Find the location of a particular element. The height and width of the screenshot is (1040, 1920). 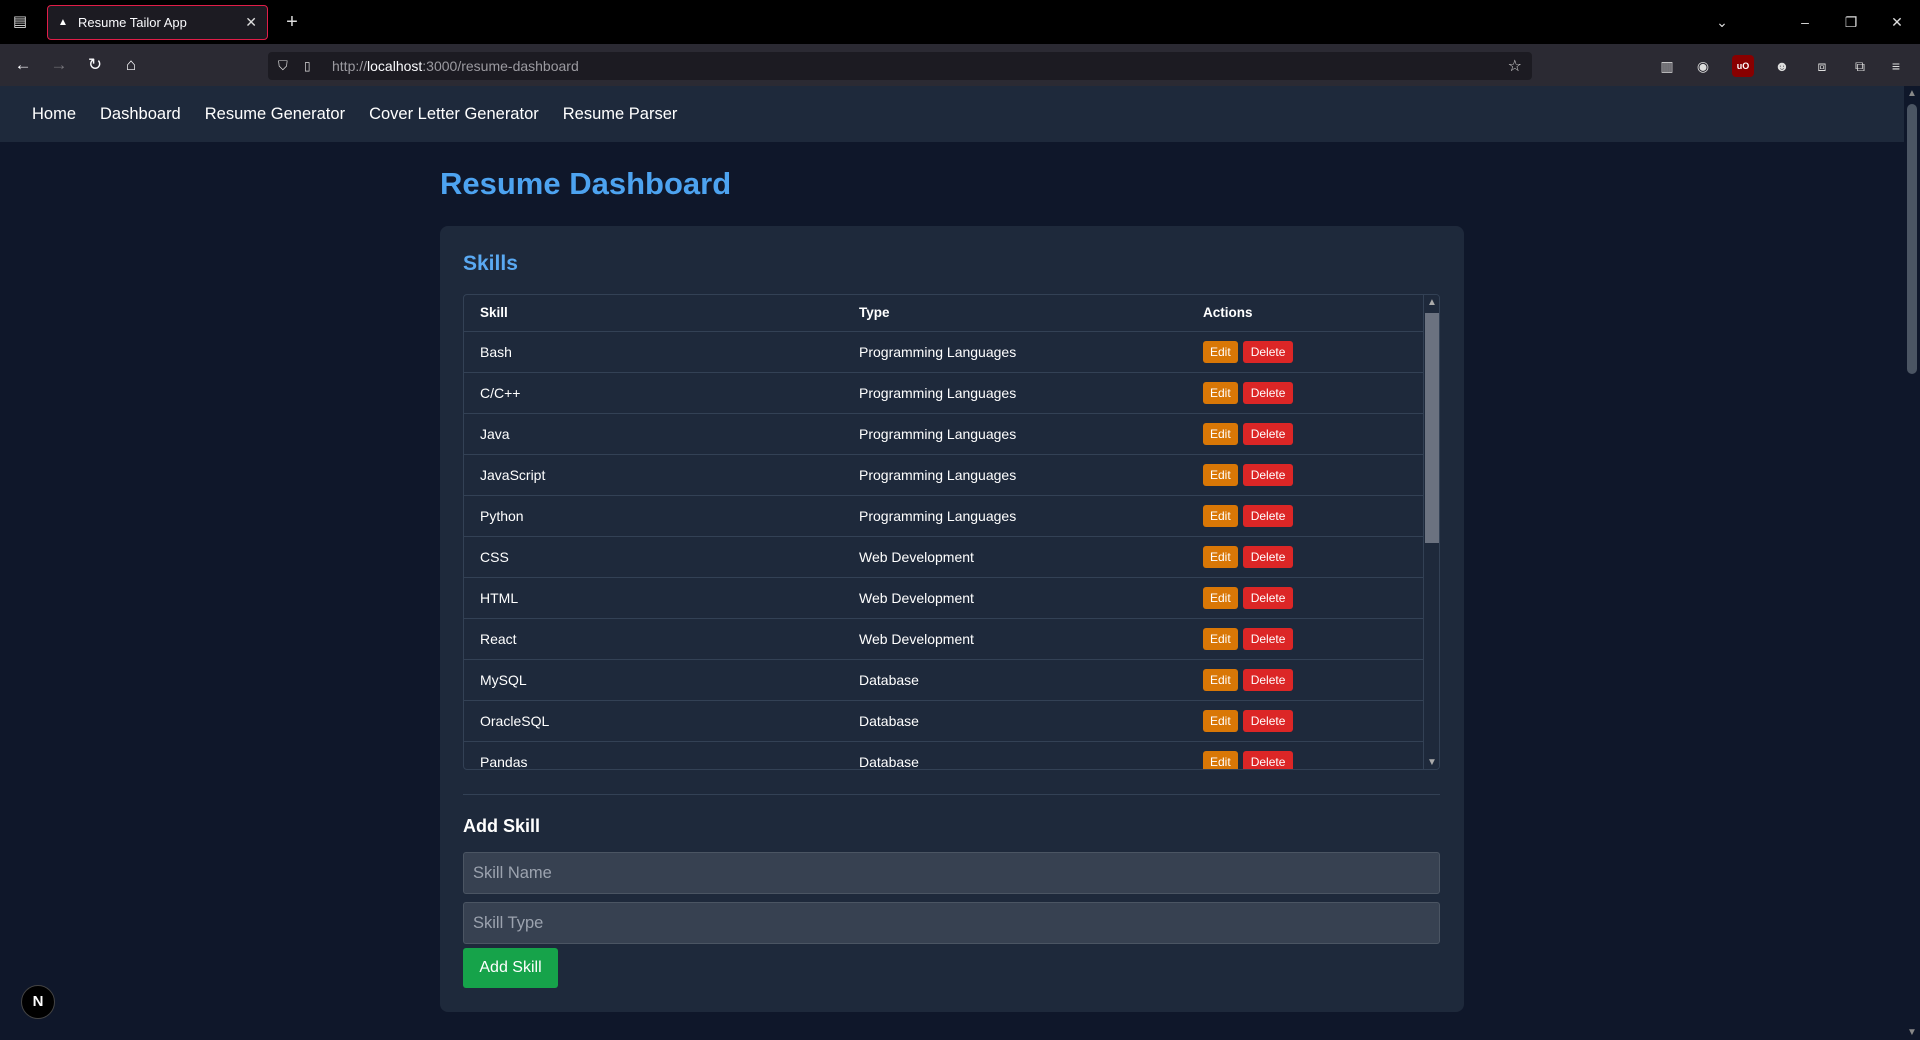

table-scroll-thumb is located at coordinates (1432, 428).